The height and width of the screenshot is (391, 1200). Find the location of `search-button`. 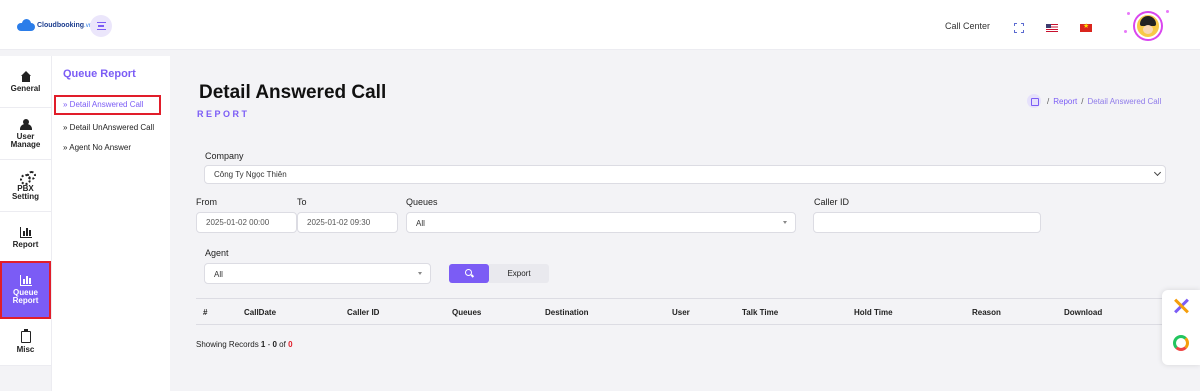

search-button is located at coordinates (469, 273).